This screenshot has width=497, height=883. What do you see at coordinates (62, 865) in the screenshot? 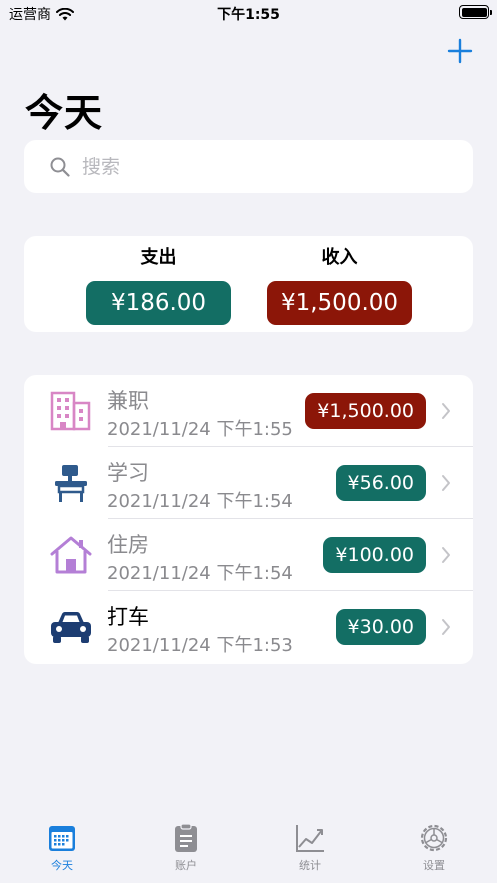
I see `tab-label: 今天` at bounding box center [62, 865].